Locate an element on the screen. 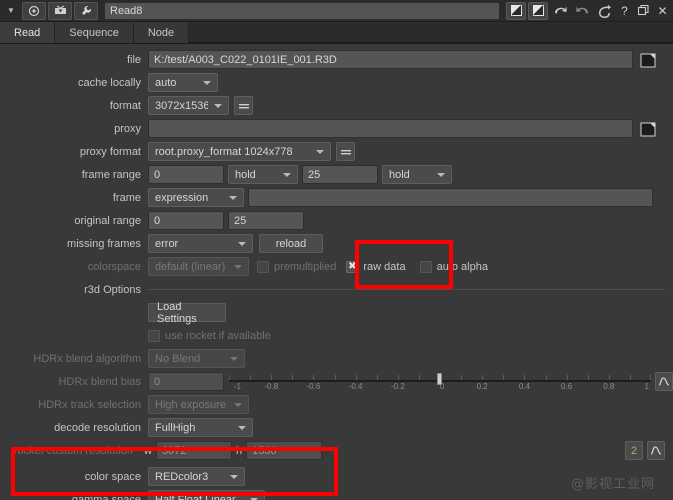  tv-icon is located at coordinates (60, 10).